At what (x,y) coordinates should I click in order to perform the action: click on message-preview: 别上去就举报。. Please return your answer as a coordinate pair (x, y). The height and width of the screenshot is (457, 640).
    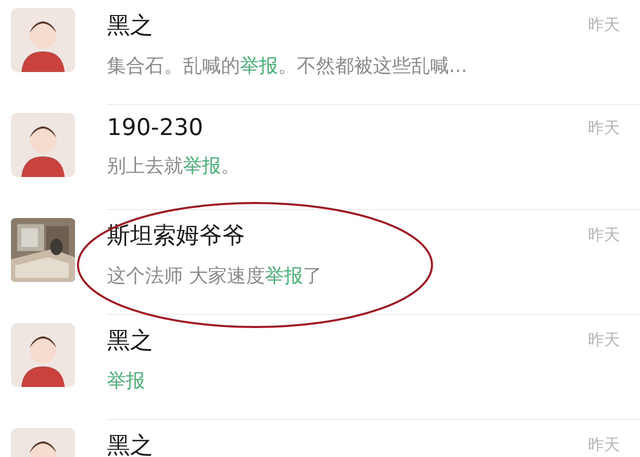
    Looking at the image, I should click on (174, 166).